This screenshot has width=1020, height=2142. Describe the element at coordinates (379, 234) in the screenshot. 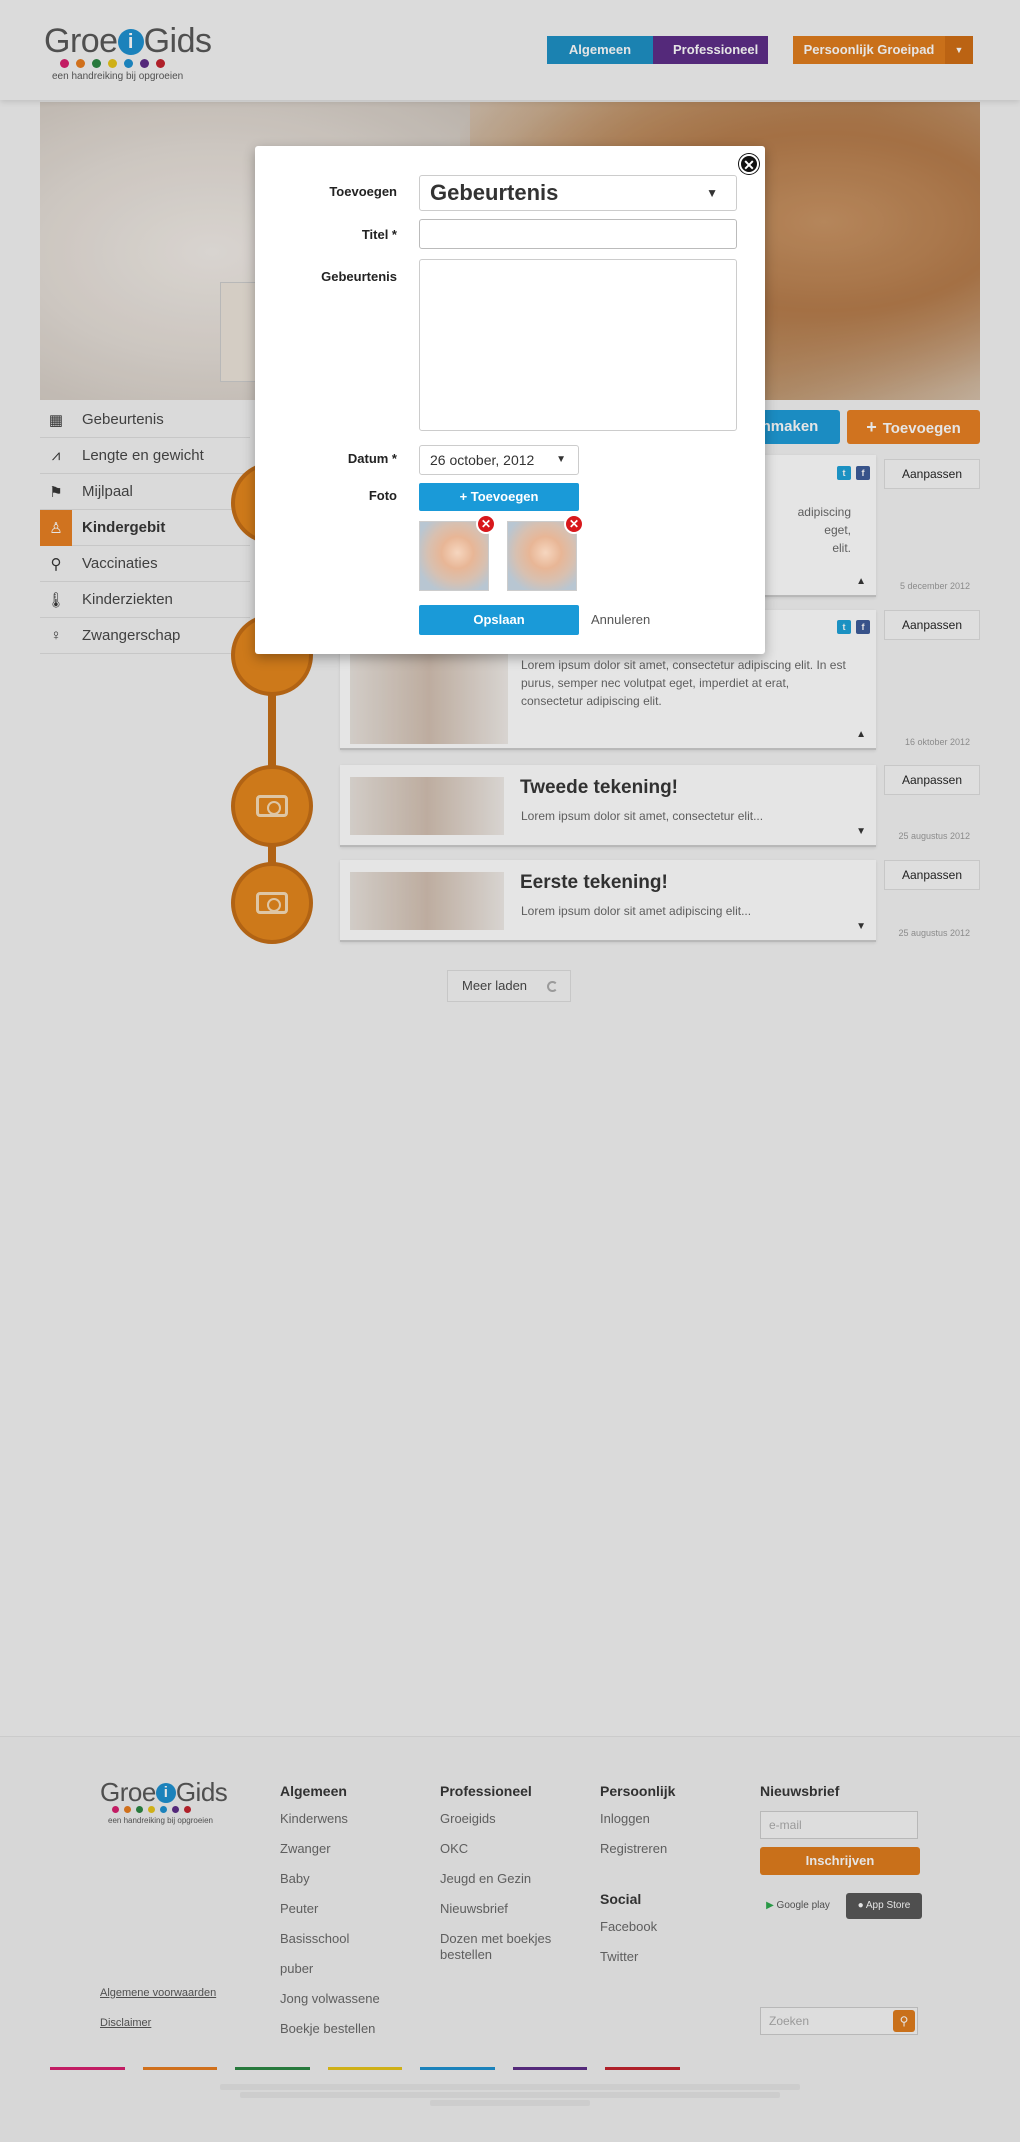

I see `title-label: Titel *` at that location.